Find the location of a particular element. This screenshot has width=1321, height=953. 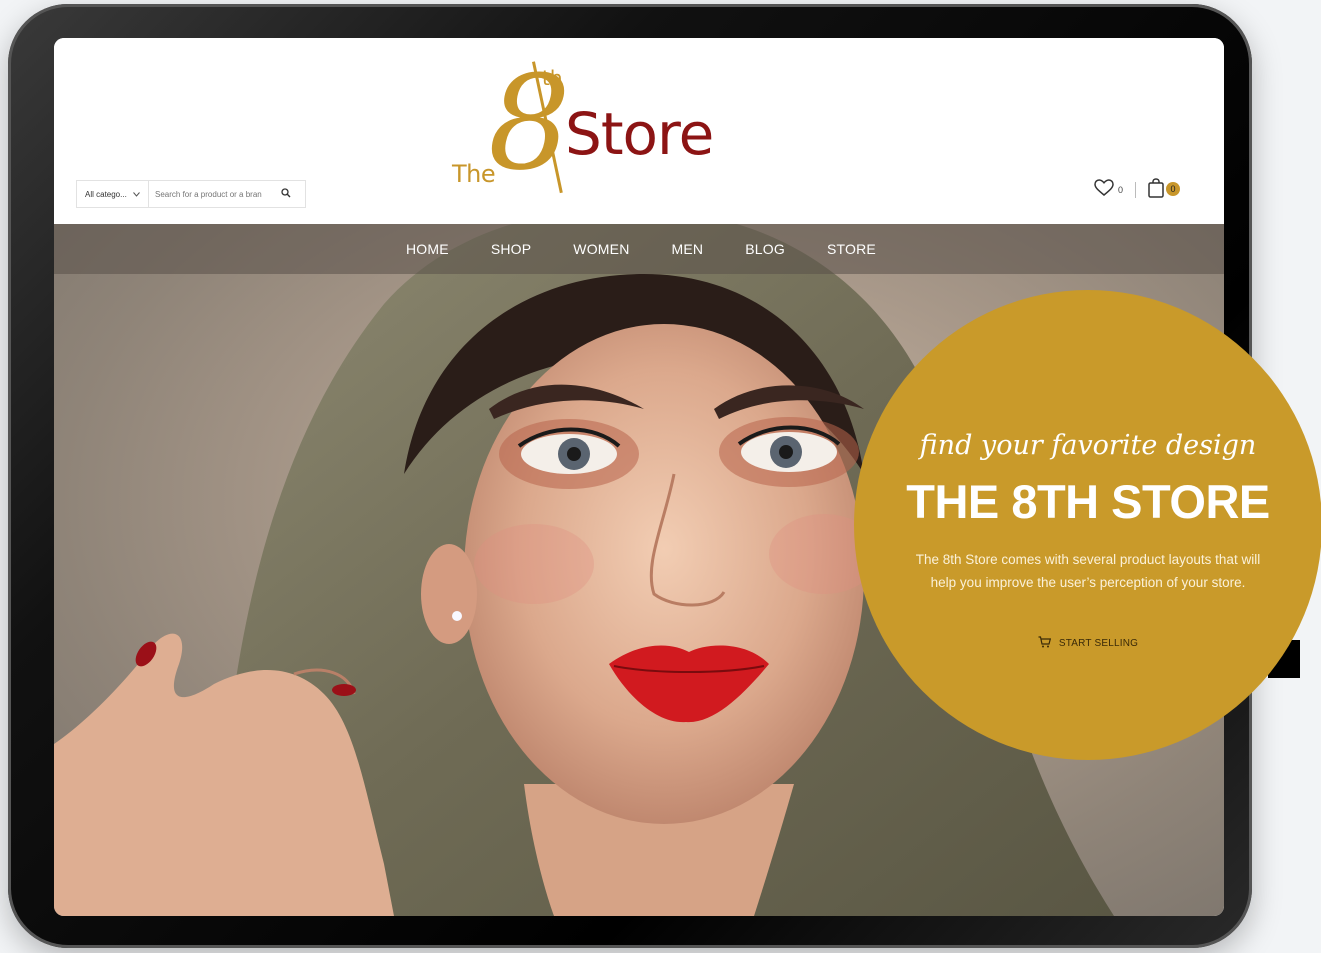

start-selling-label: START SELLING is located at coordinates (1098, 643).